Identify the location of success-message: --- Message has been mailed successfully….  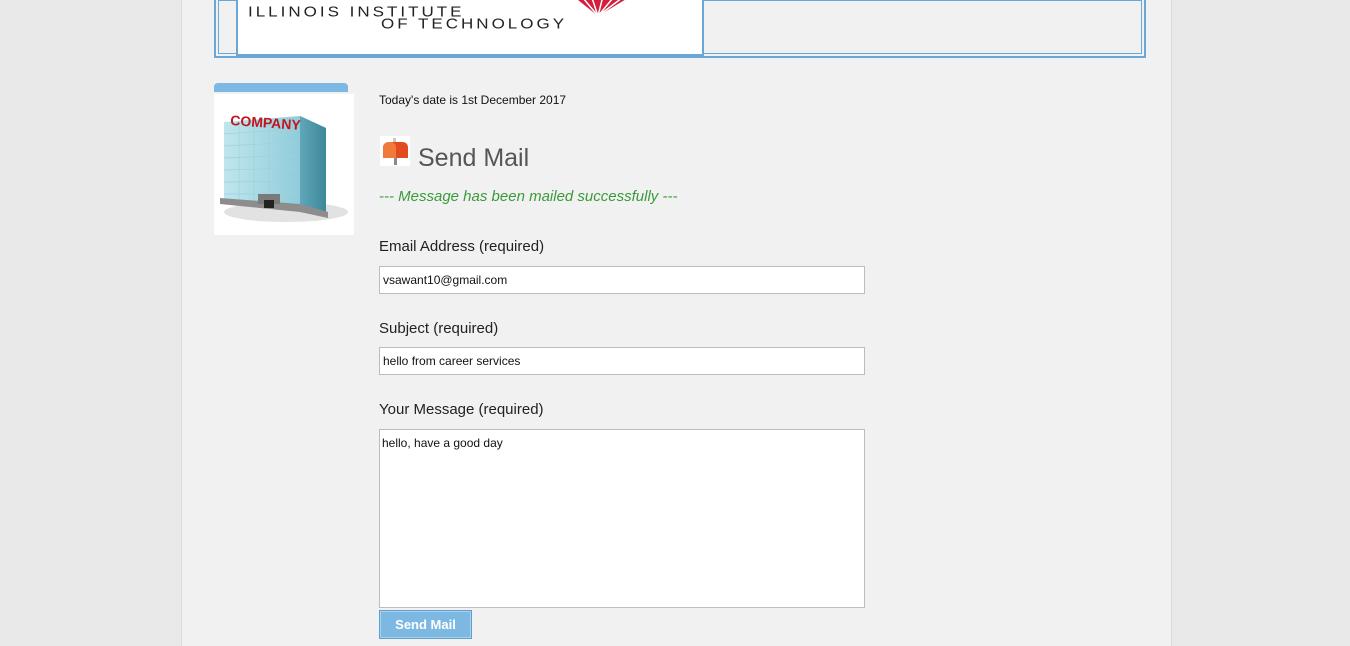
(528, 196).